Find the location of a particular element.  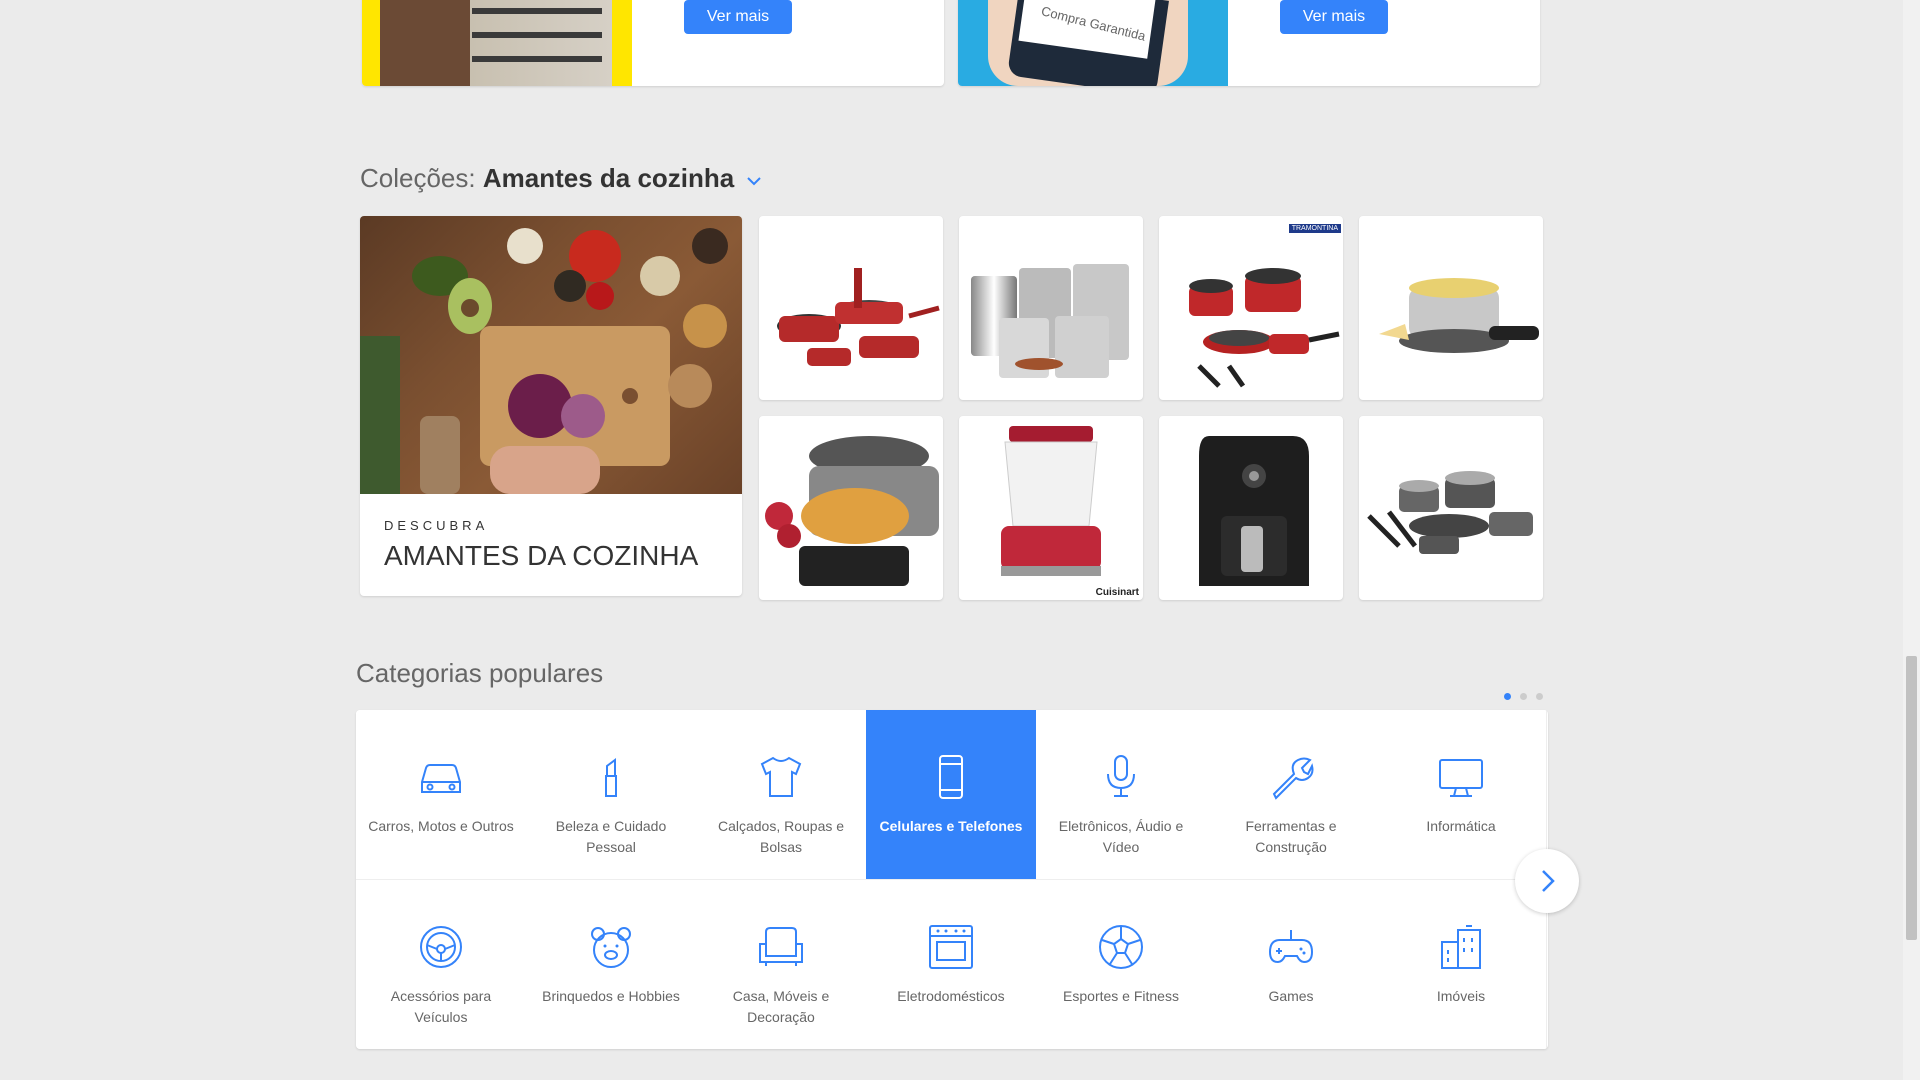

armchair-icon is located at coordinates (781, 946).